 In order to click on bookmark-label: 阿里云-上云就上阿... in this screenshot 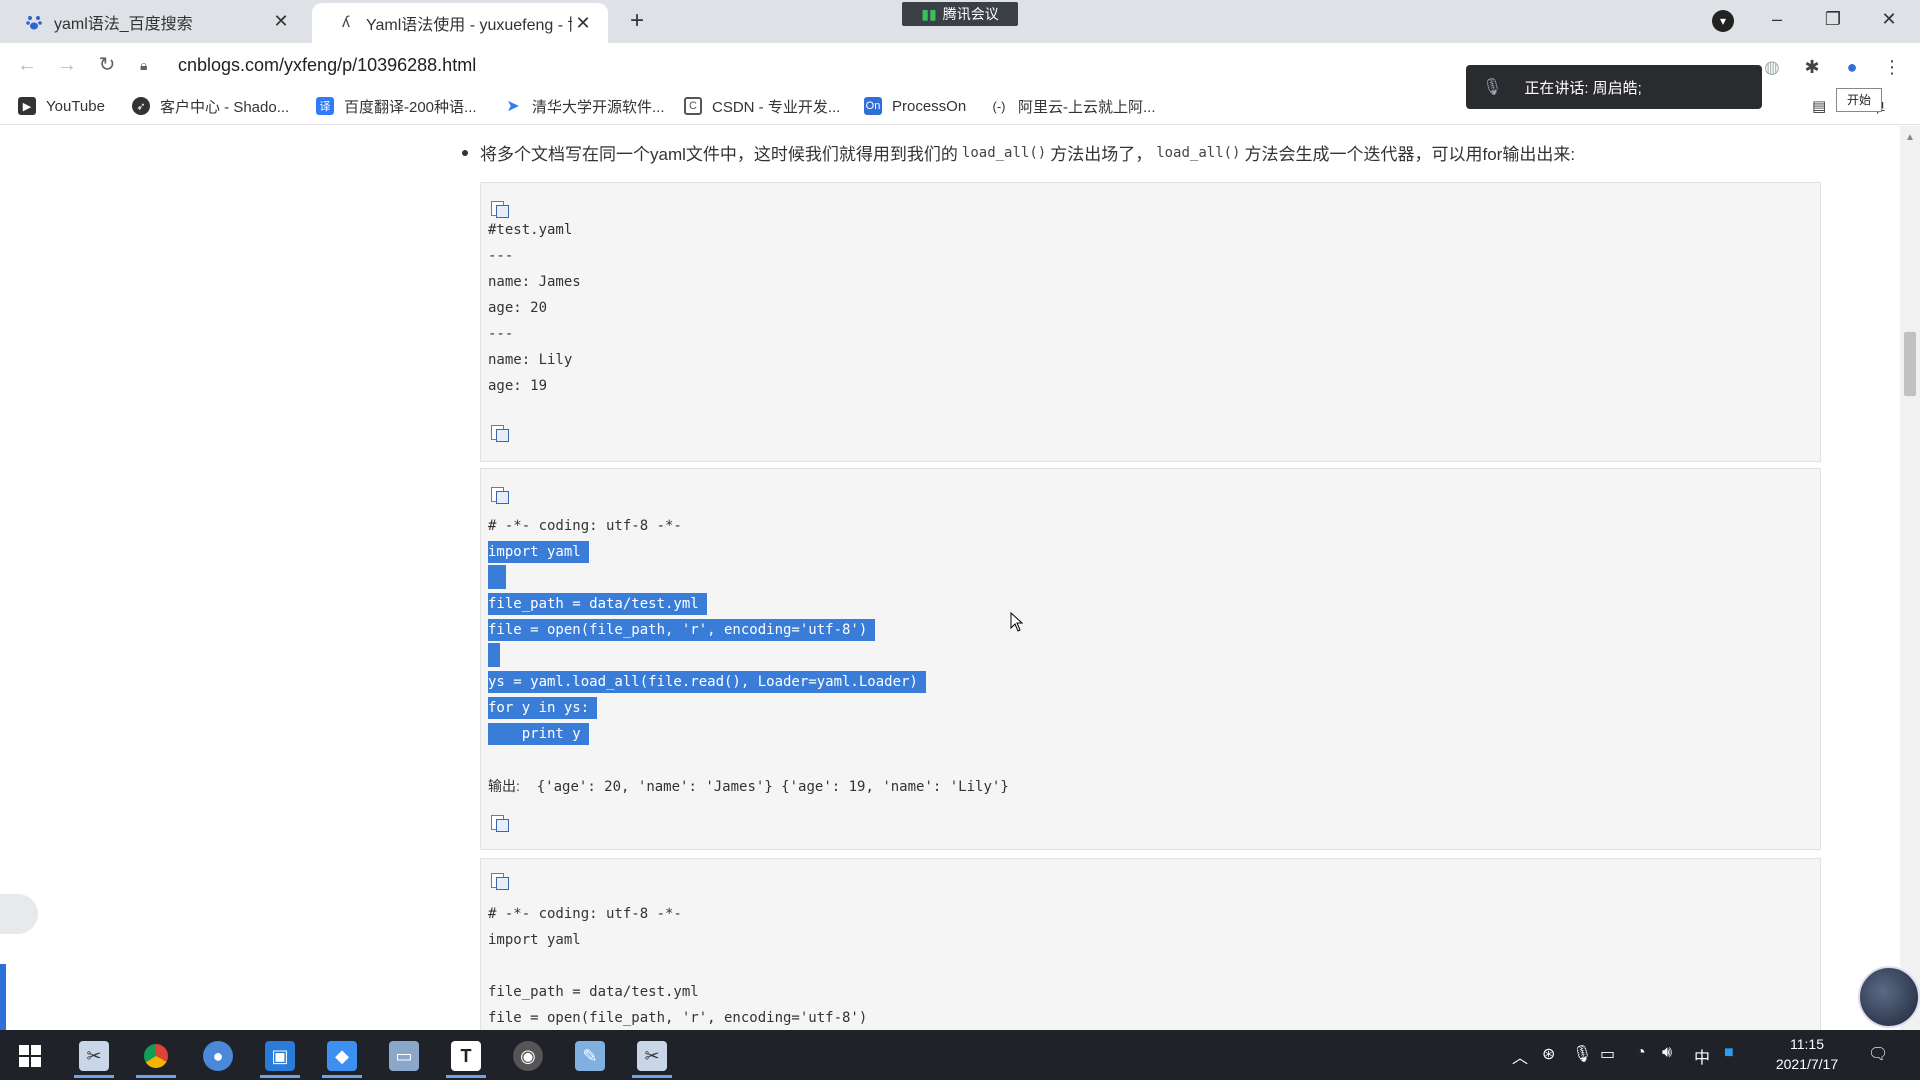, I will do `click(1087, 107)`.